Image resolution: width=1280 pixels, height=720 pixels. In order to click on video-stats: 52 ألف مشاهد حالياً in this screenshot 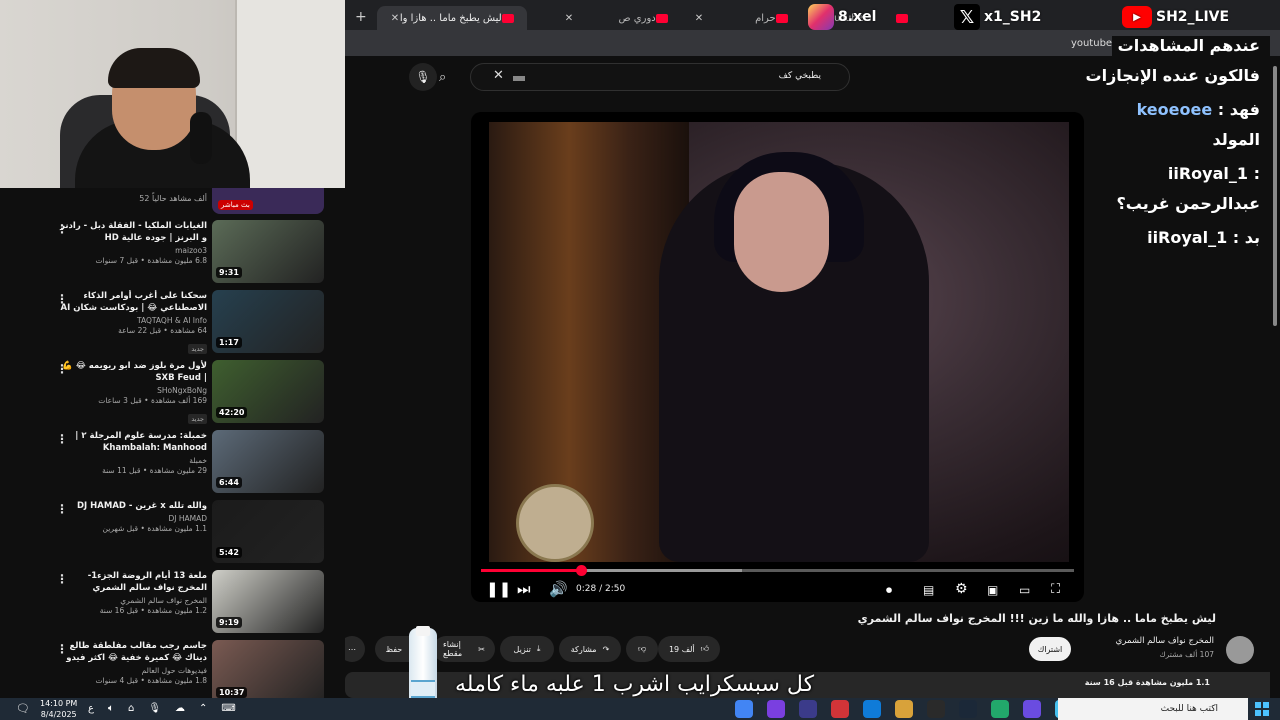, I will do `click(173, 198)`.